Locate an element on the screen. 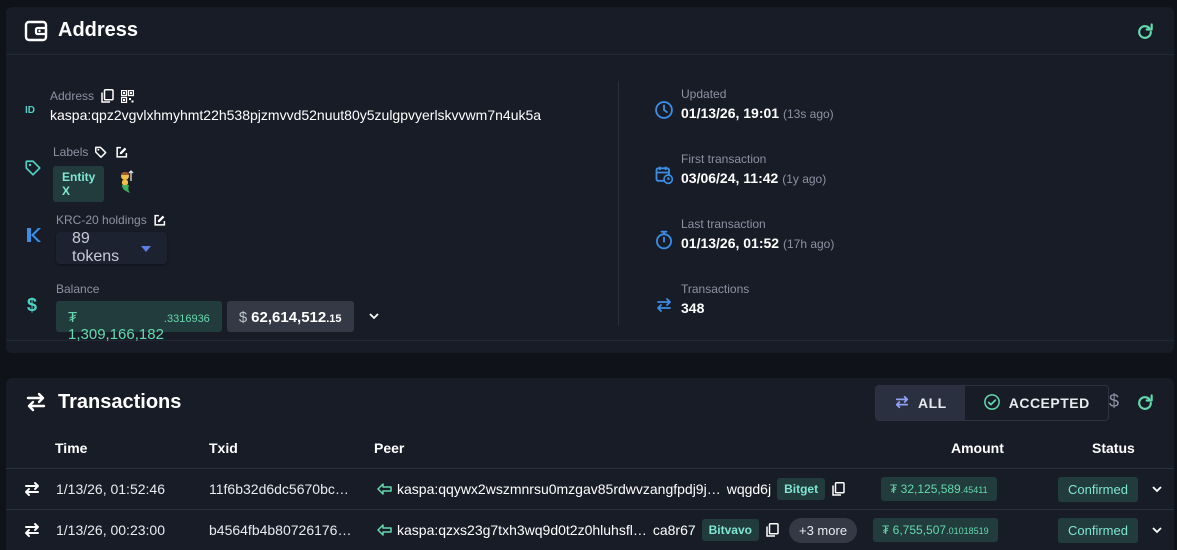 The height and width of the screenshot is (550, 1177). calendar-clock-icon is located at coordinates (664, 175).